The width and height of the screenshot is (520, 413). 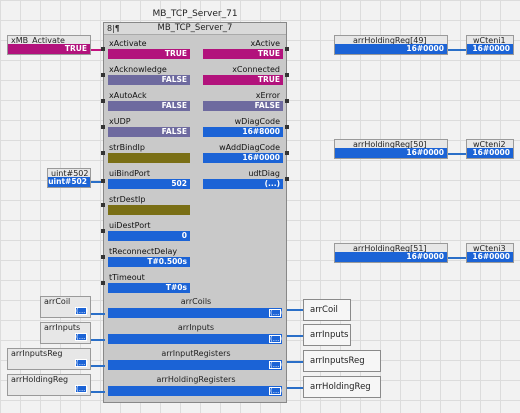 I want to click on var-arrinputs-in: arrInputs (...), so click(x=65, y=333).